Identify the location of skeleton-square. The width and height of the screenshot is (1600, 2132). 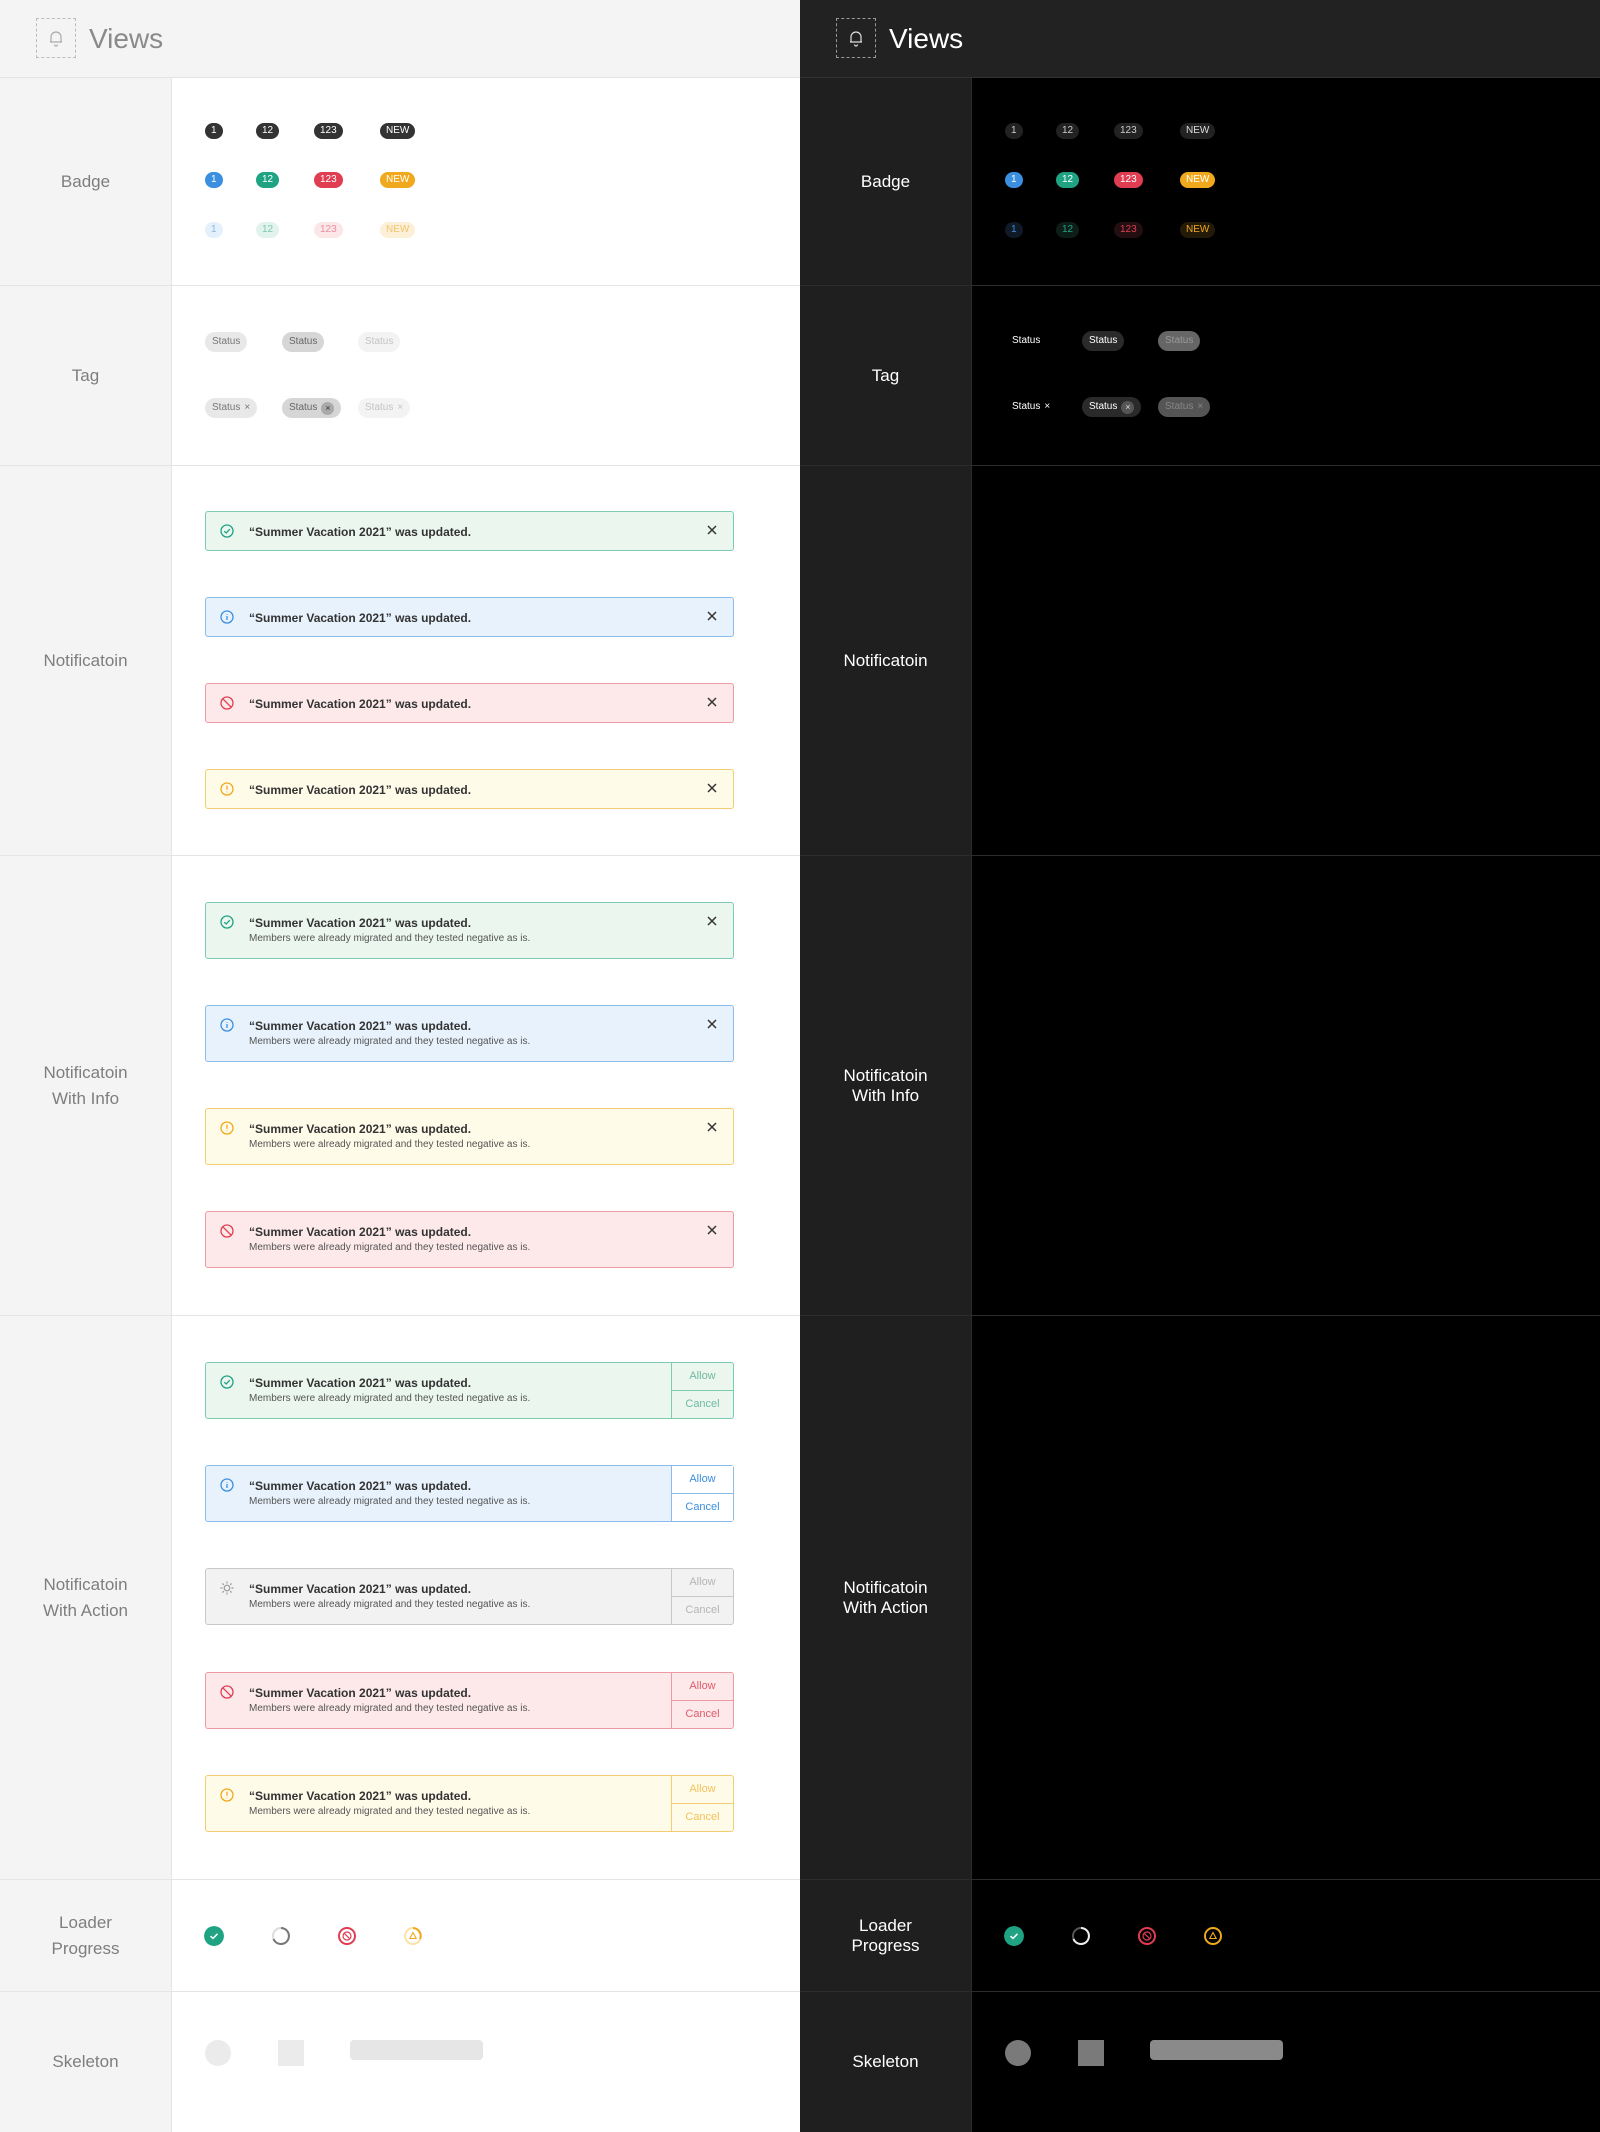
(1091, 2053).